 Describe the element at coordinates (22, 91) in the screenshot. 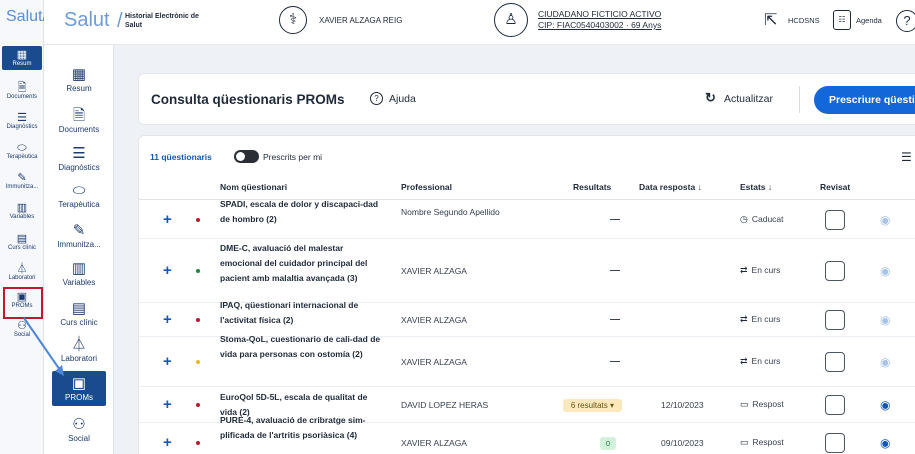

I see `mini-sidebar-item-1: 🗎 Documents` at that location.